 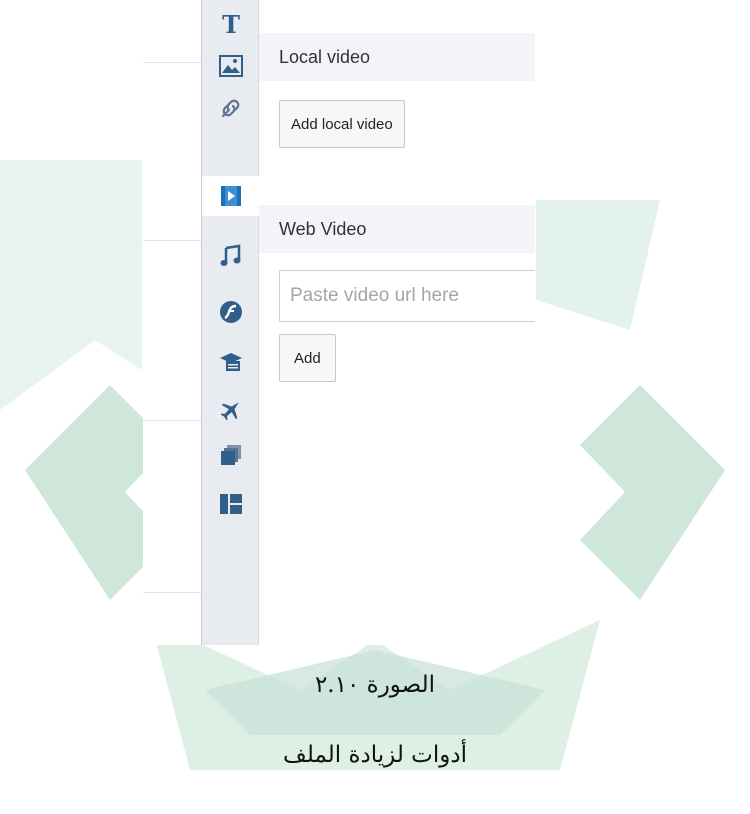 I want to click on music-icon, so click(x=230, y=255).